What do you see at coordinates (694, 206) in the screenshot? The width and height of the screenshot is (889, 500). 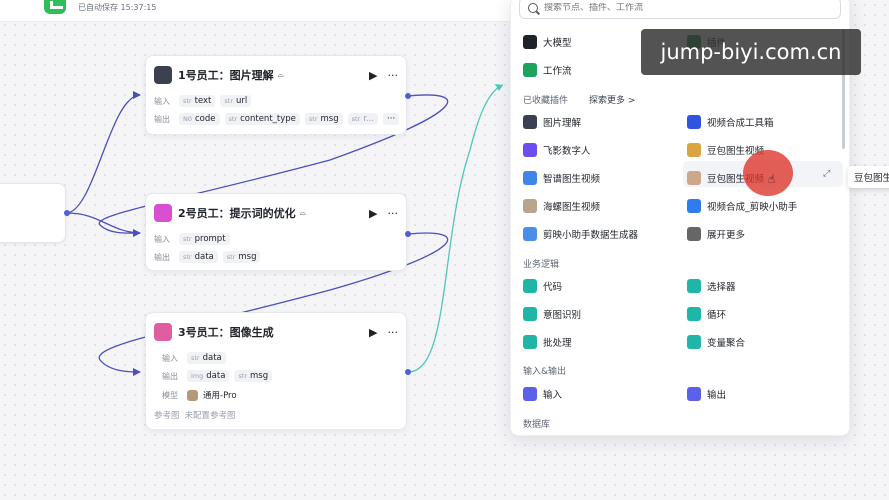 I see `jianying-assistant-icon` at bounding box center [694, 206].